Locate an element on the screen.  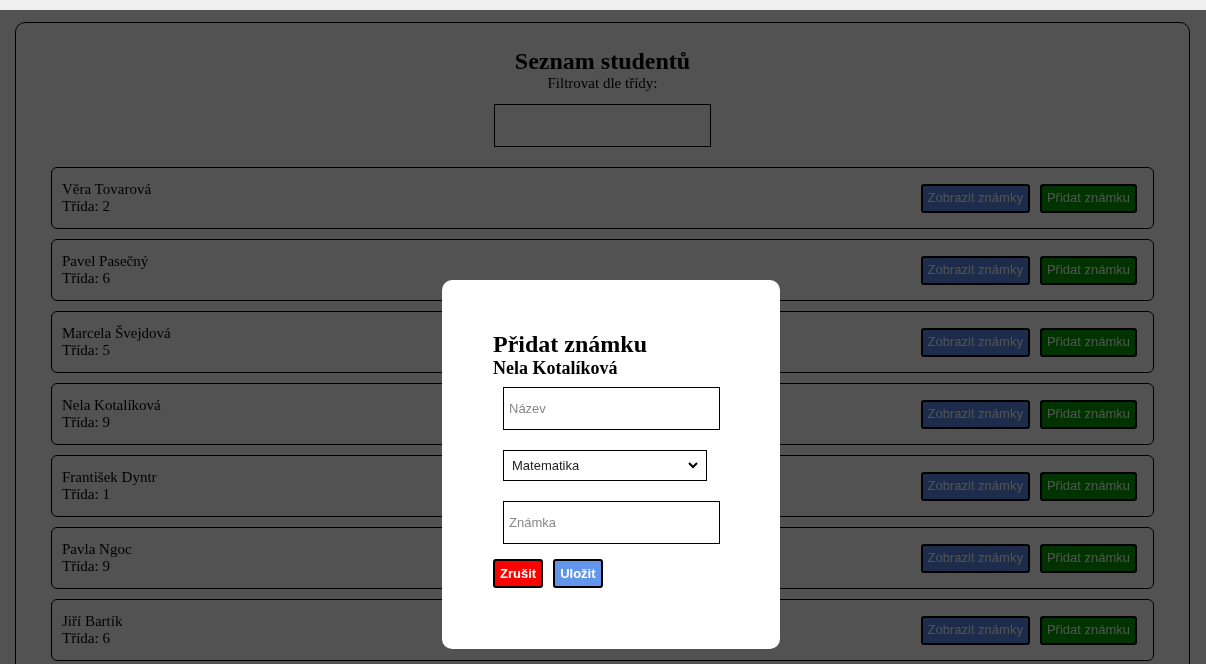
chevron-down-icon is located at coordinates (693, 465).